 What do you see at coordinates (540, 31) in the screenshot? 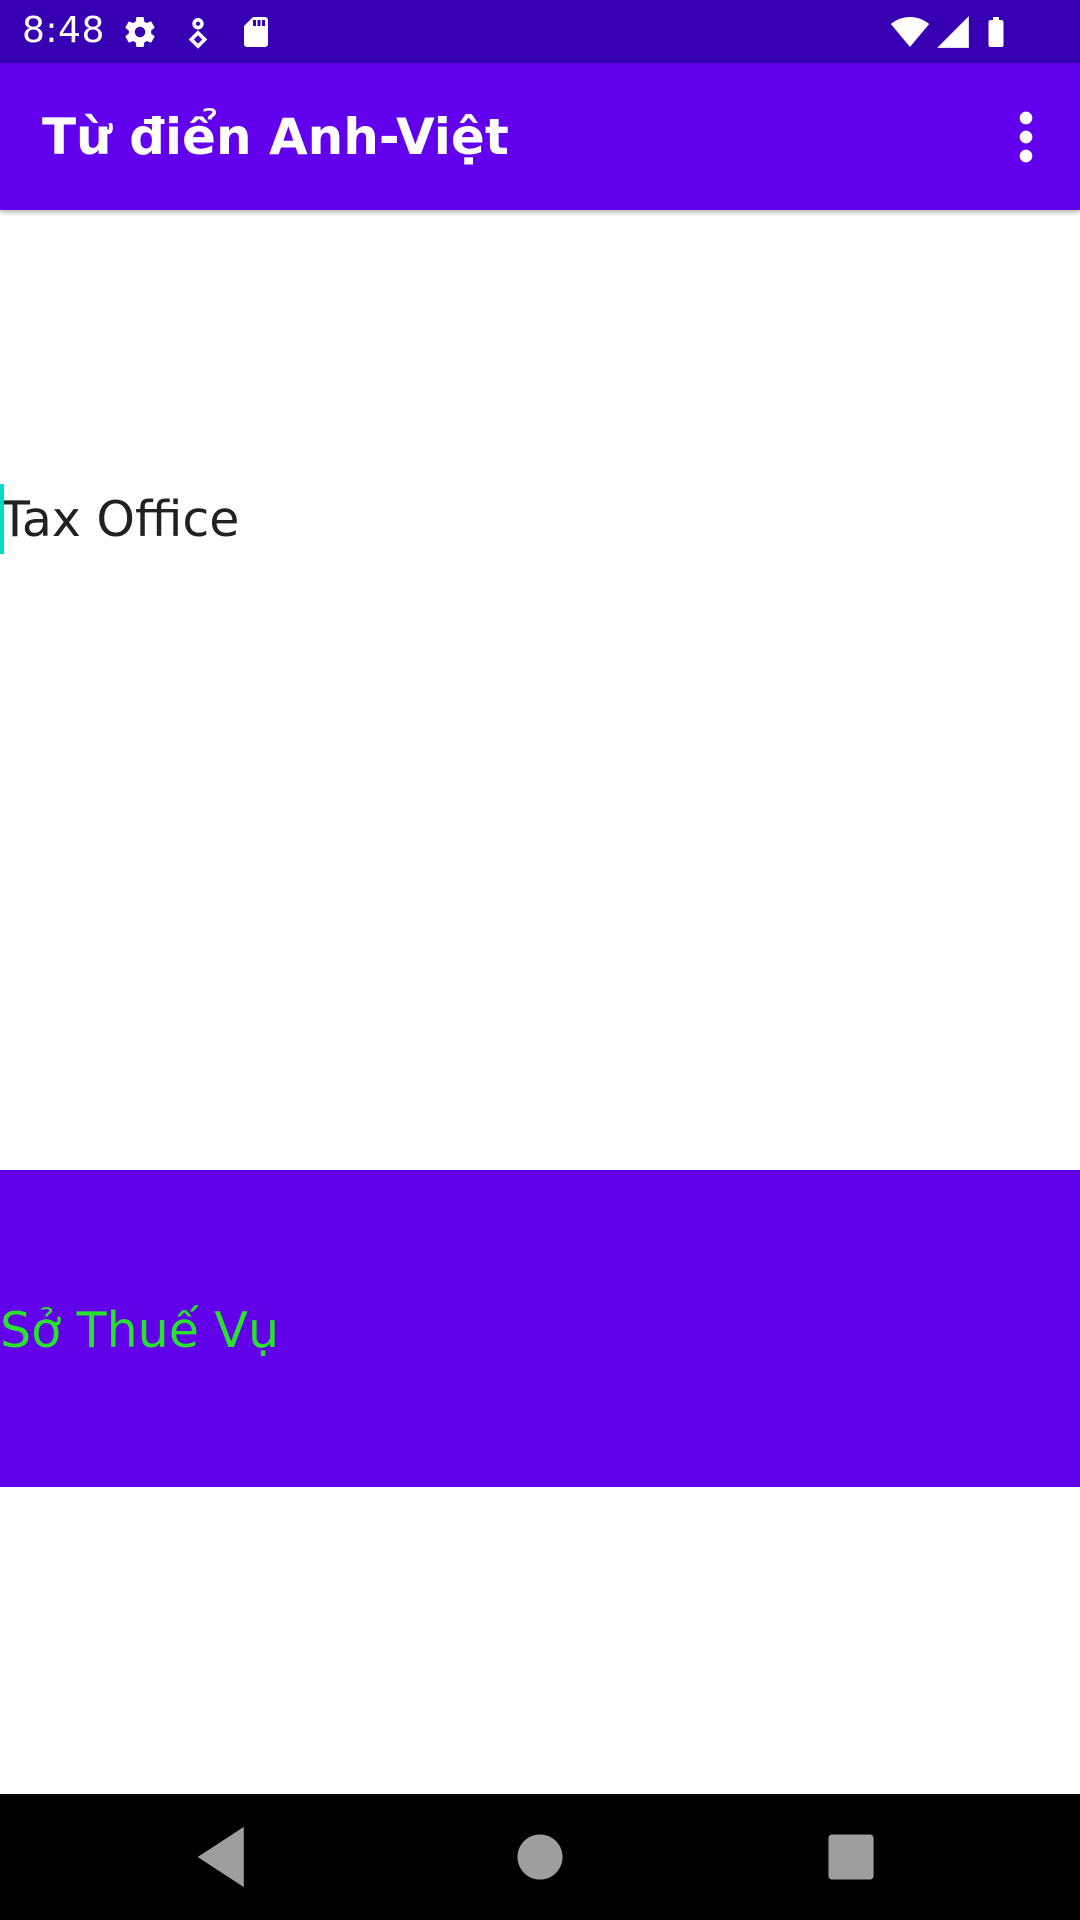
I see `status-bar: 8:48` at bounding box center [540, 31].